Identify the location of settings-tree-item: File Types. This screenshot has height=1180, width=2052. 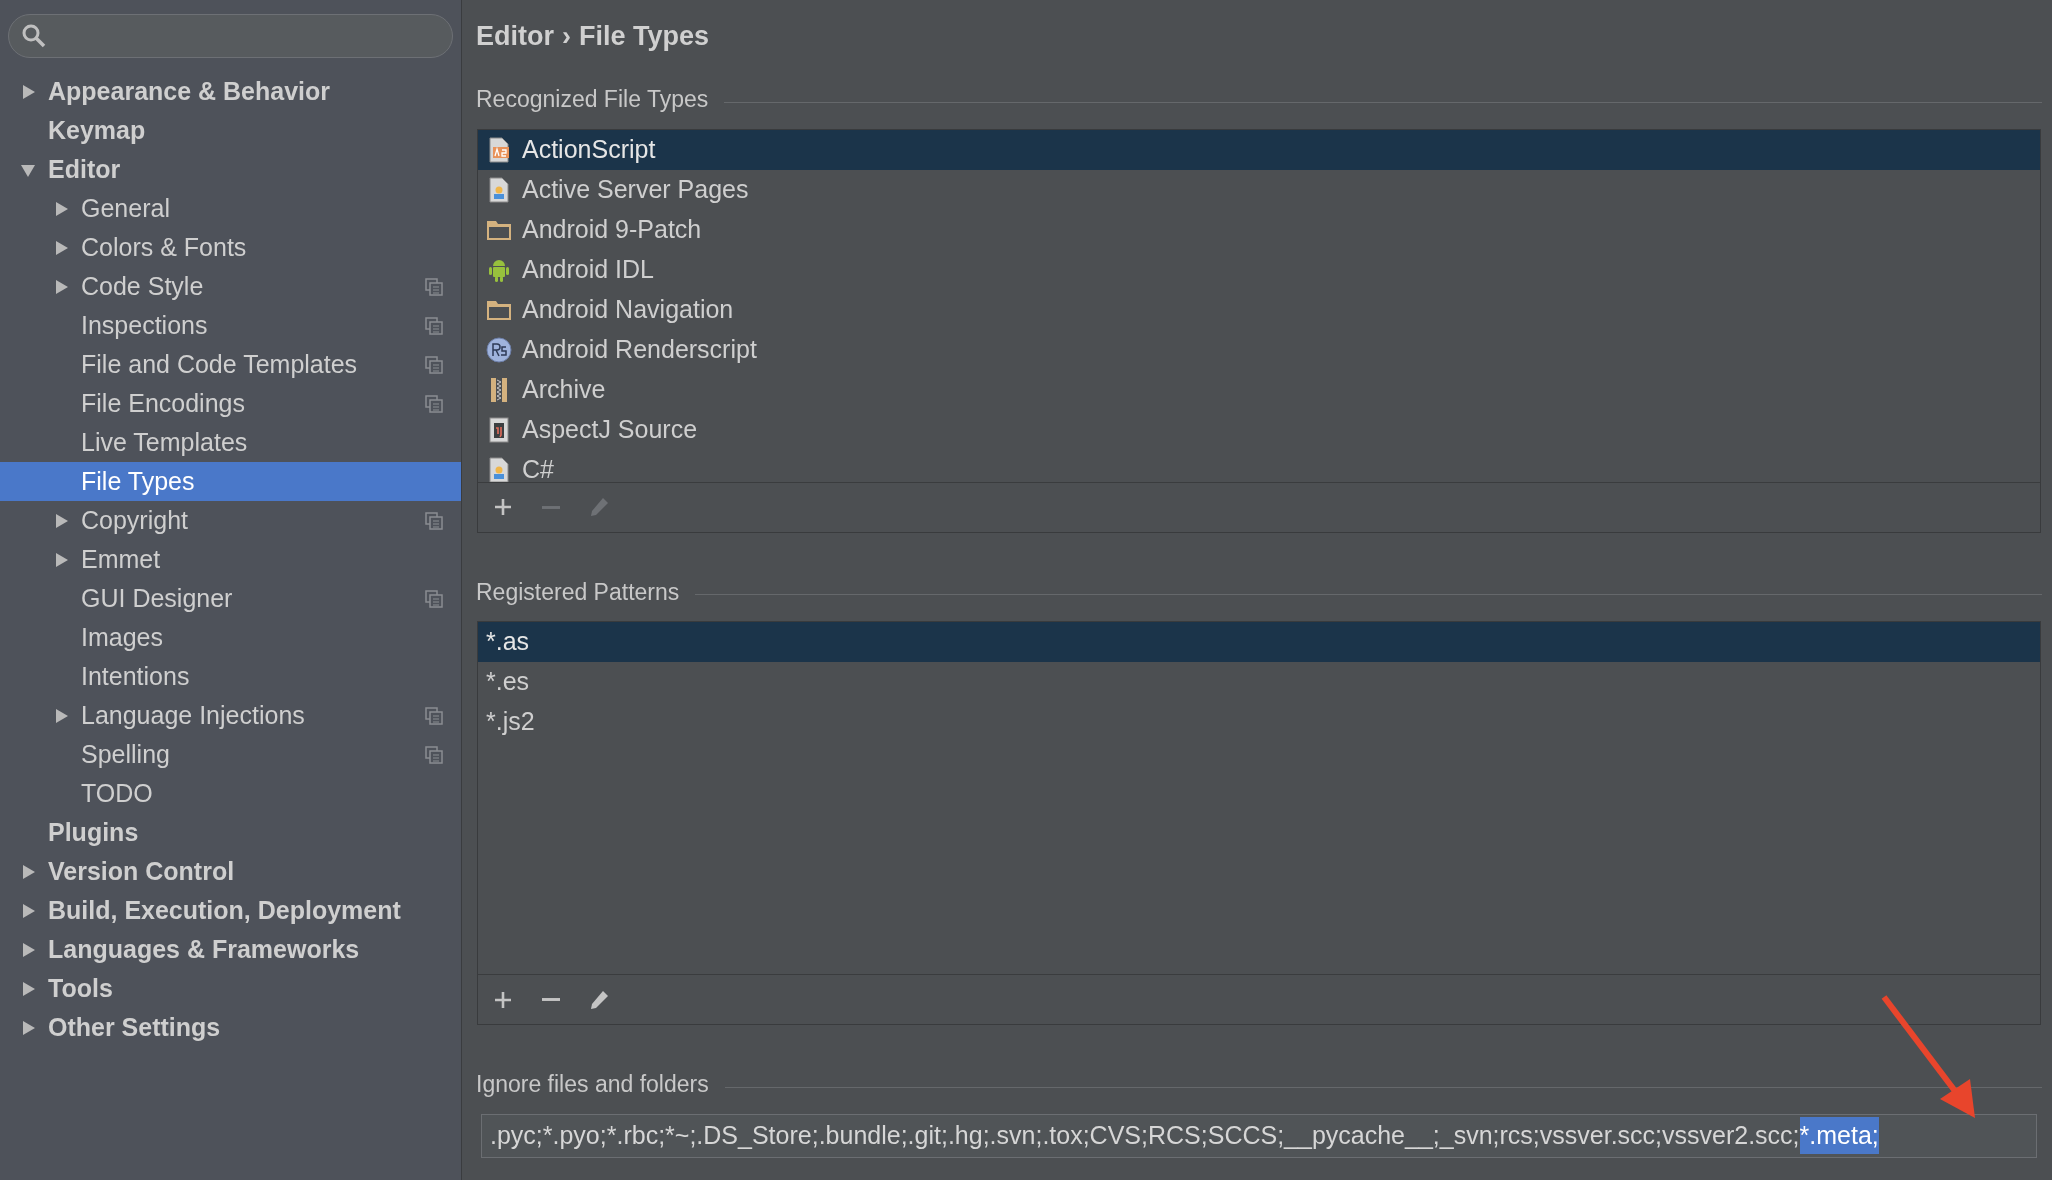
(230, 481).